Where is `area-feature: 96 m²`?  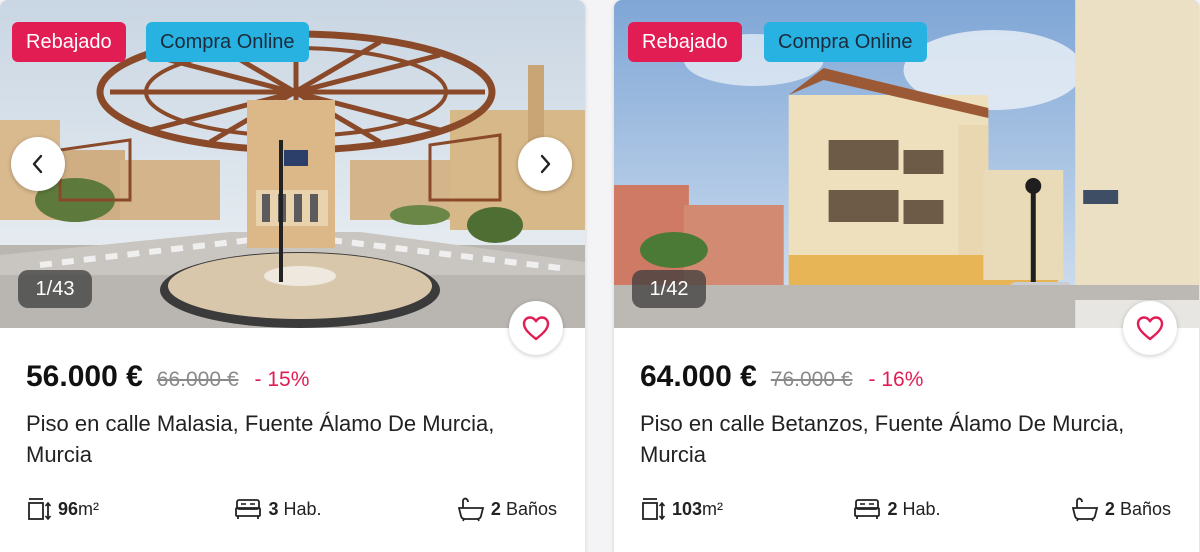
area-feature: 96 m² is located at coordinates (62, 509).